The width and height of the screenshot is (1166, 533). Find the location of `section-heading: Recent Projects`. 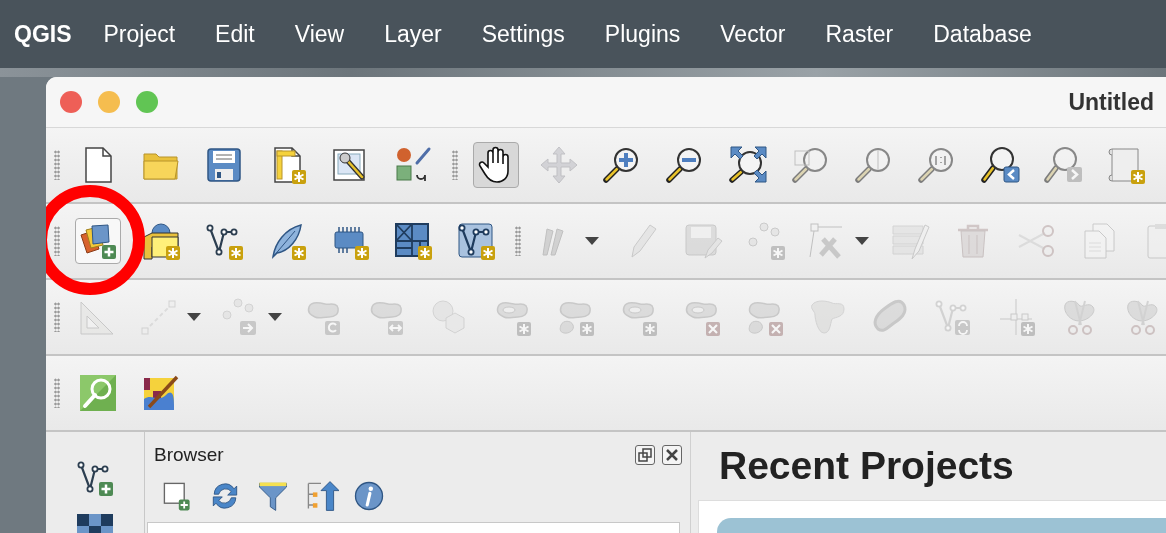

section-heading: Recent Projects is located at coordinates (867, 466).